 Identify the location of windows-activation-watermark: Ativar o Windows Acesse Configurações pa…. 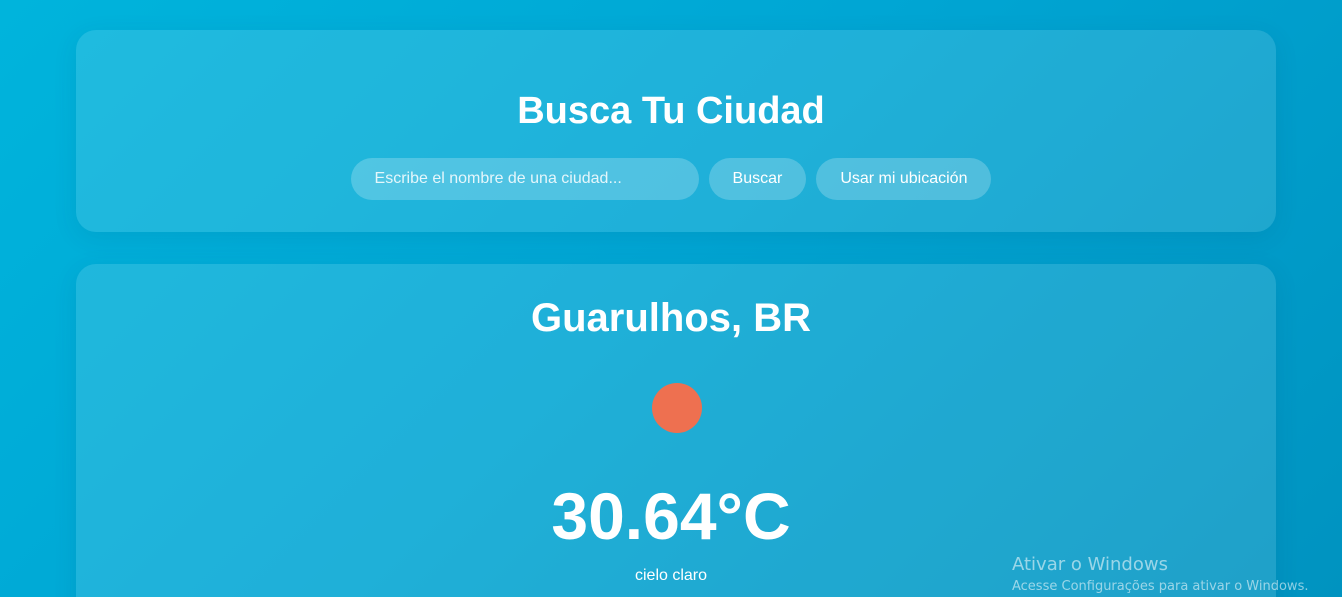
(1160, 575).